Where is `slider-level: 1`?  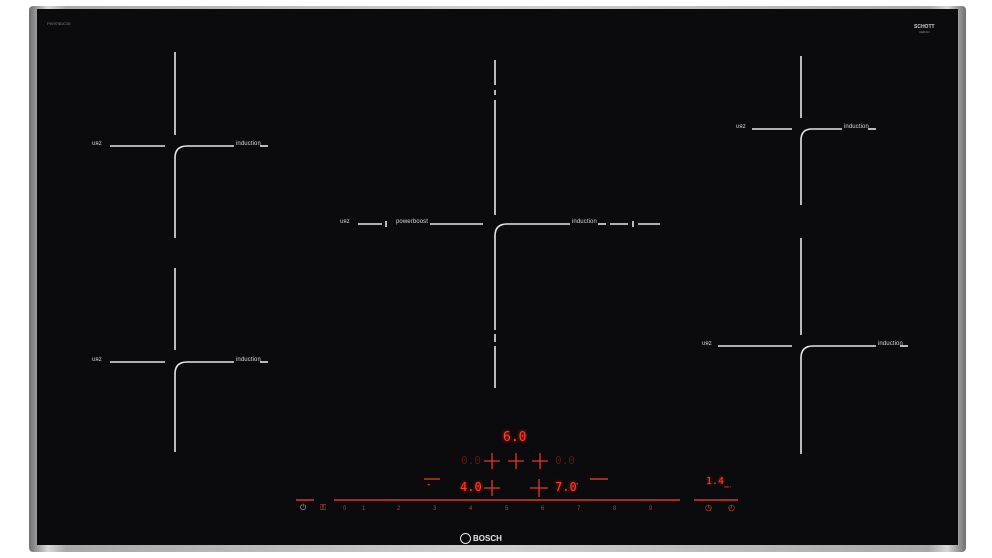 slider-level: 1 is located at coordinates (363, 509).